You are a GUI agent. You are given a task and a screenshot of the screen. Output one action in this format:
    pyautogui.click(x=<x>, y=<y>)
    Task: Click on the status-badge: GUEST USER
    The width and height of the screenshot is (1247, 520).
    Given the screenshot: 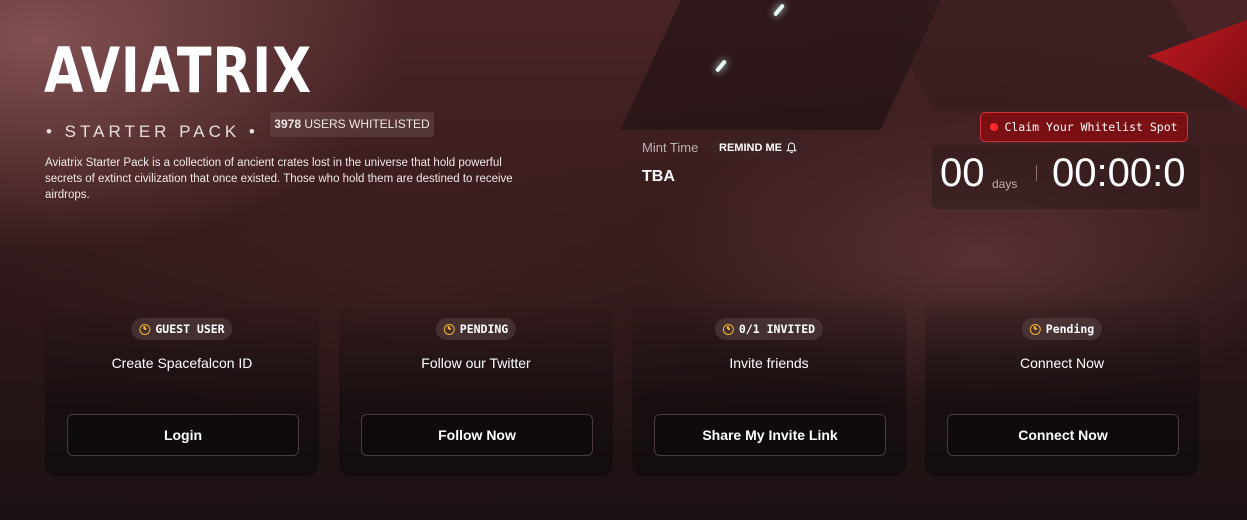 What is the action you would take?
    pyautogui.click(x=182, y=329)
    